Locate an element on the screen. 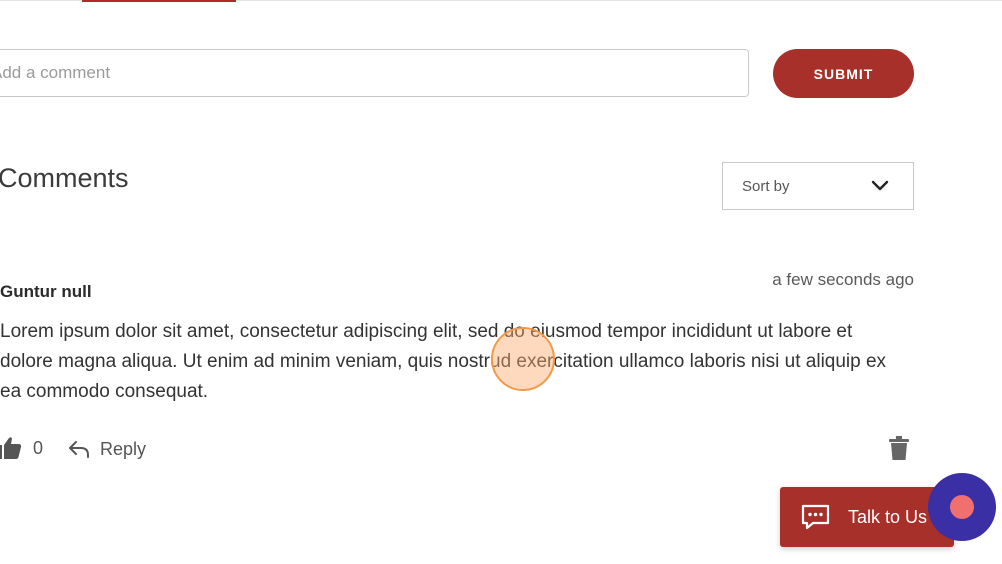 Image resolution: width=1002 pixels, height=564 pixels. trash-icon is located at coordinates (899, 448).